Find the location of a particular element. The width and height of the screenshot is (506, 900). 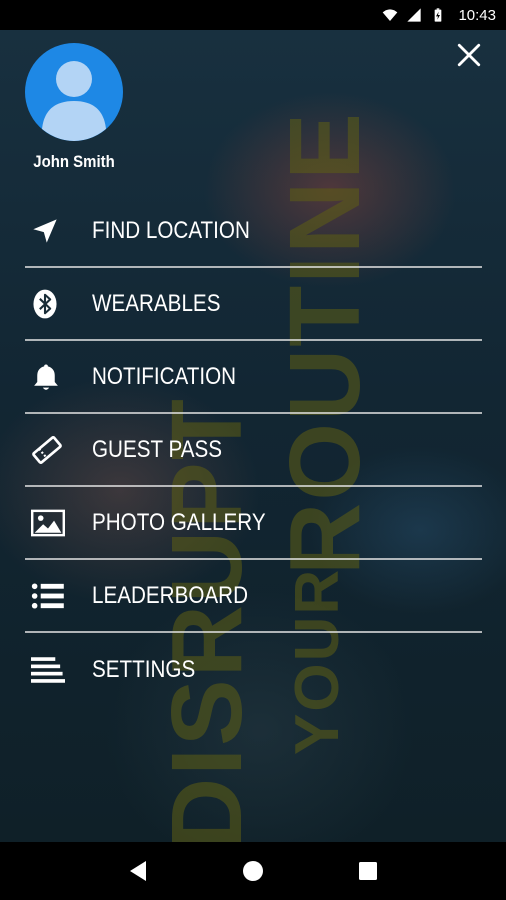

menu-item-guest-pass: GUEST PASS is located at coordinates (253, 450).